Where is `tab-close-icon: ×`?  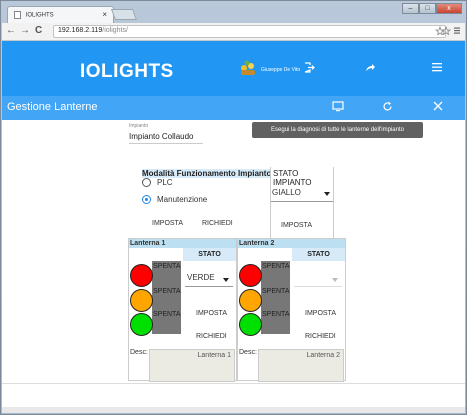 tab-close-icon: × is located at coordinates (104, 14).